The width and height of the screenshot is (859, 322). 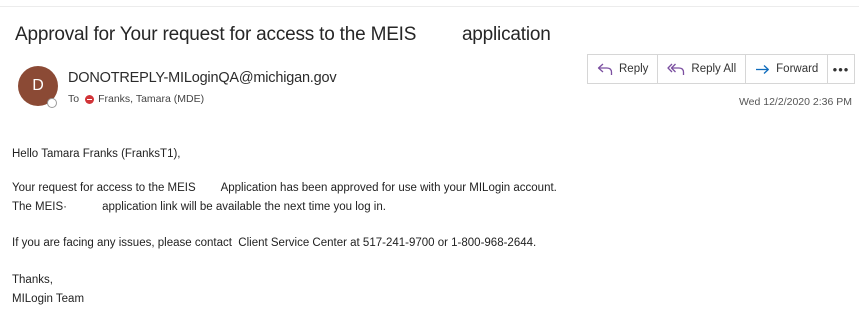 What do you see at coordinates (48, 299) in the screenshot?
I see `body-signature: MILogin Team` at bounding box center [48, 299].